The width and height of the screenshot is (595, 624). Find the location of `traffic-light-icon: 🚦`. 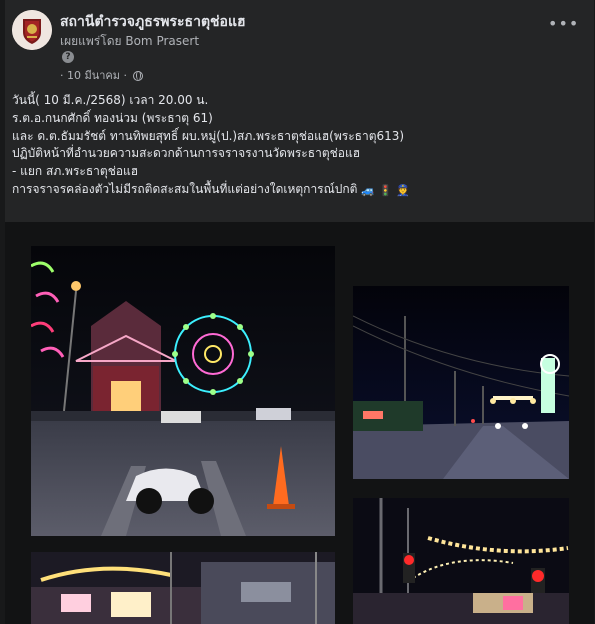

traffic-light-icon: 🚦 is located at coordinates (385, 190).